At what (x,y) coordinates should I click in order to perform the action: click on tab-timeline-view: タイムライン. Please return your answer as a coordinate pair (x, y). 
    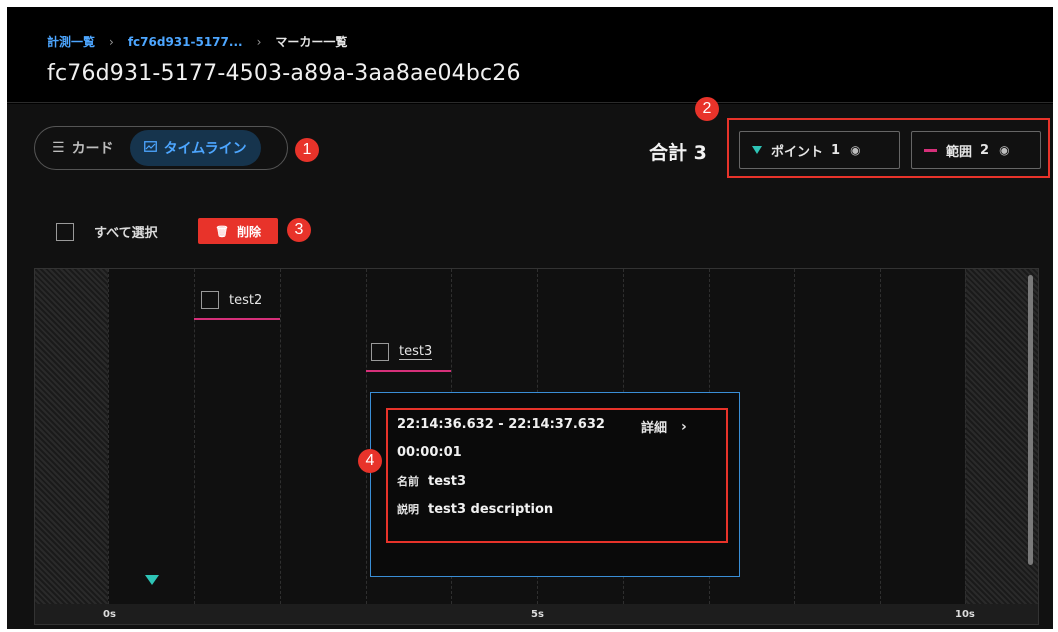
    Looking at the image, I should click on (195, 148).